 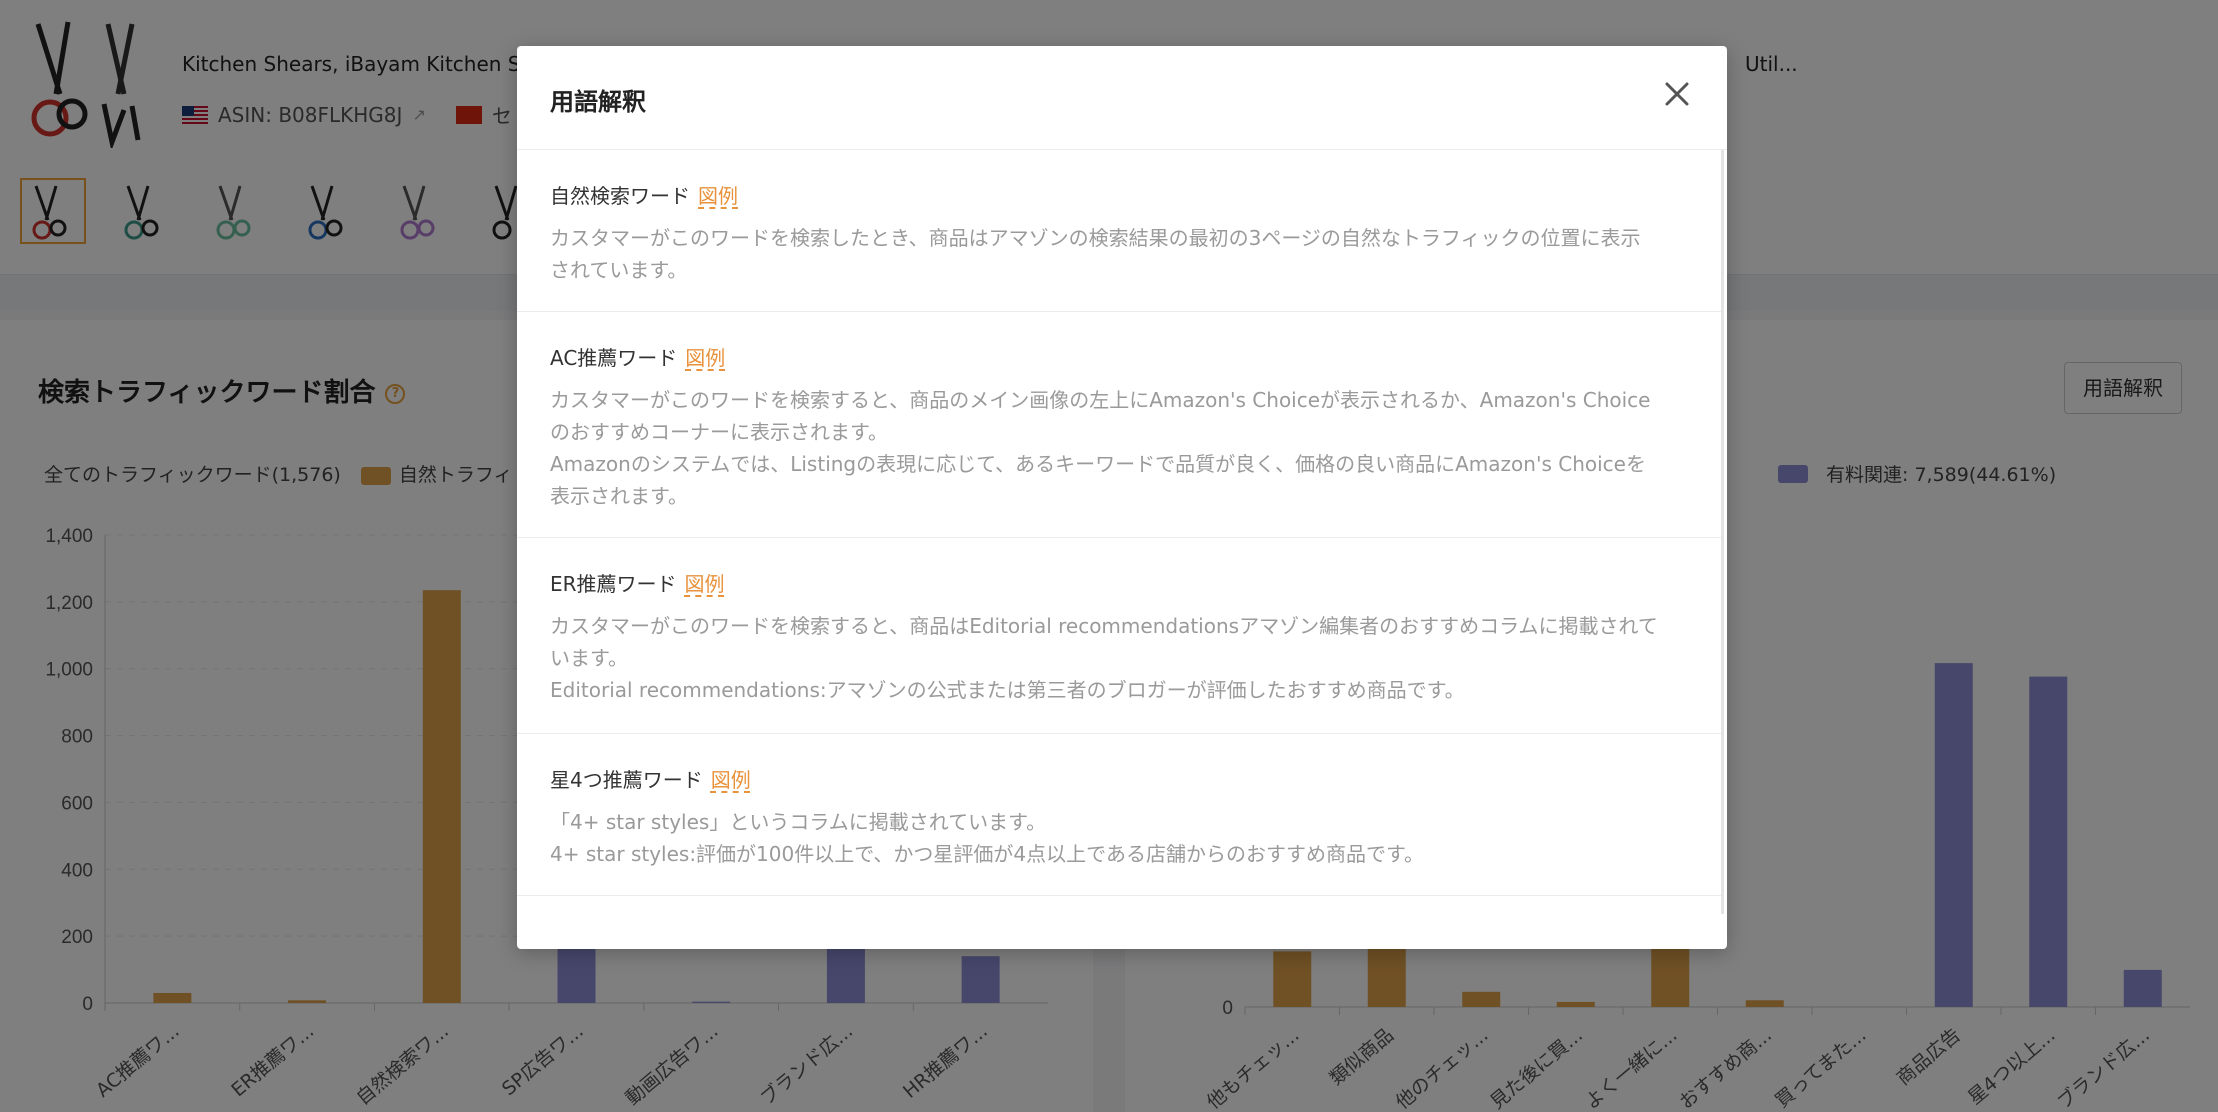 What do you see at coordinates (619, 270) in the screenshot?
I see `term-description-line: されています。` at bounding box center [619, 270].